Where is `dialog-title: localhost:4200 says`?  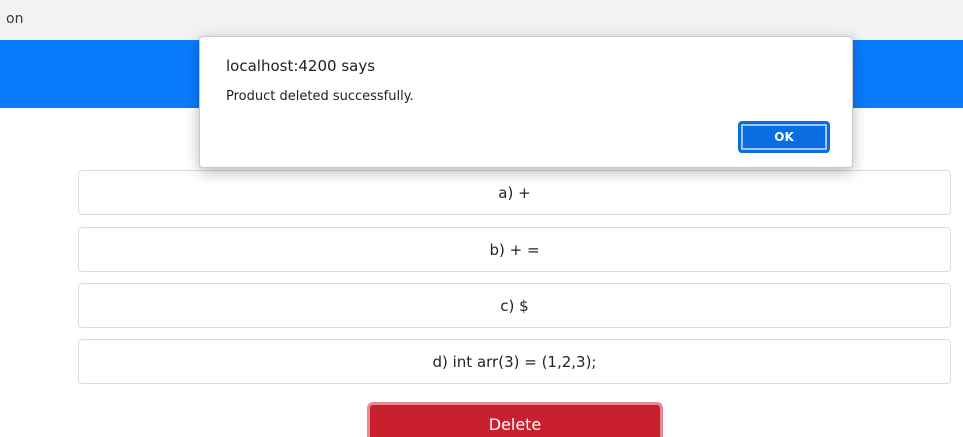 dialog-title: localhost:4200 says is located at coordinates (301, 66).